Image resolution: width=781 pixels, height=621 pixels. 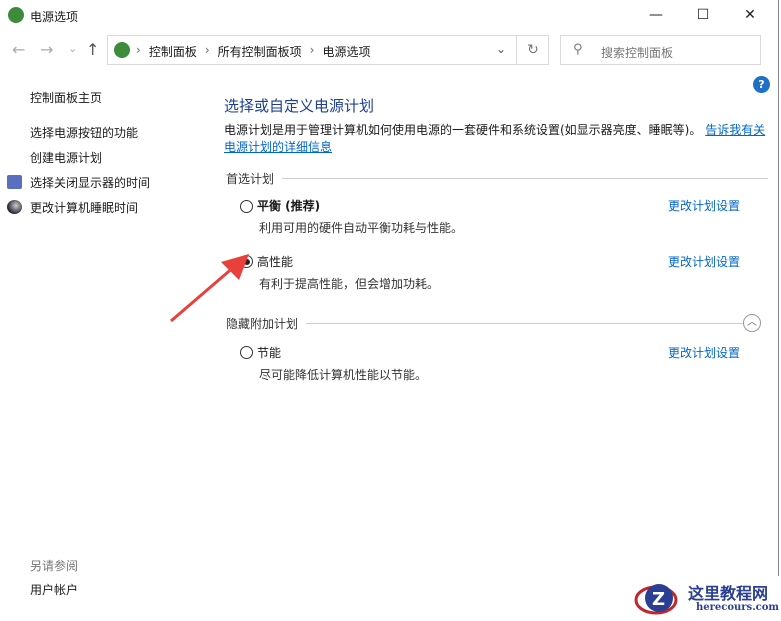 I want to click on radio-balanced, so click(x=246, y=206).